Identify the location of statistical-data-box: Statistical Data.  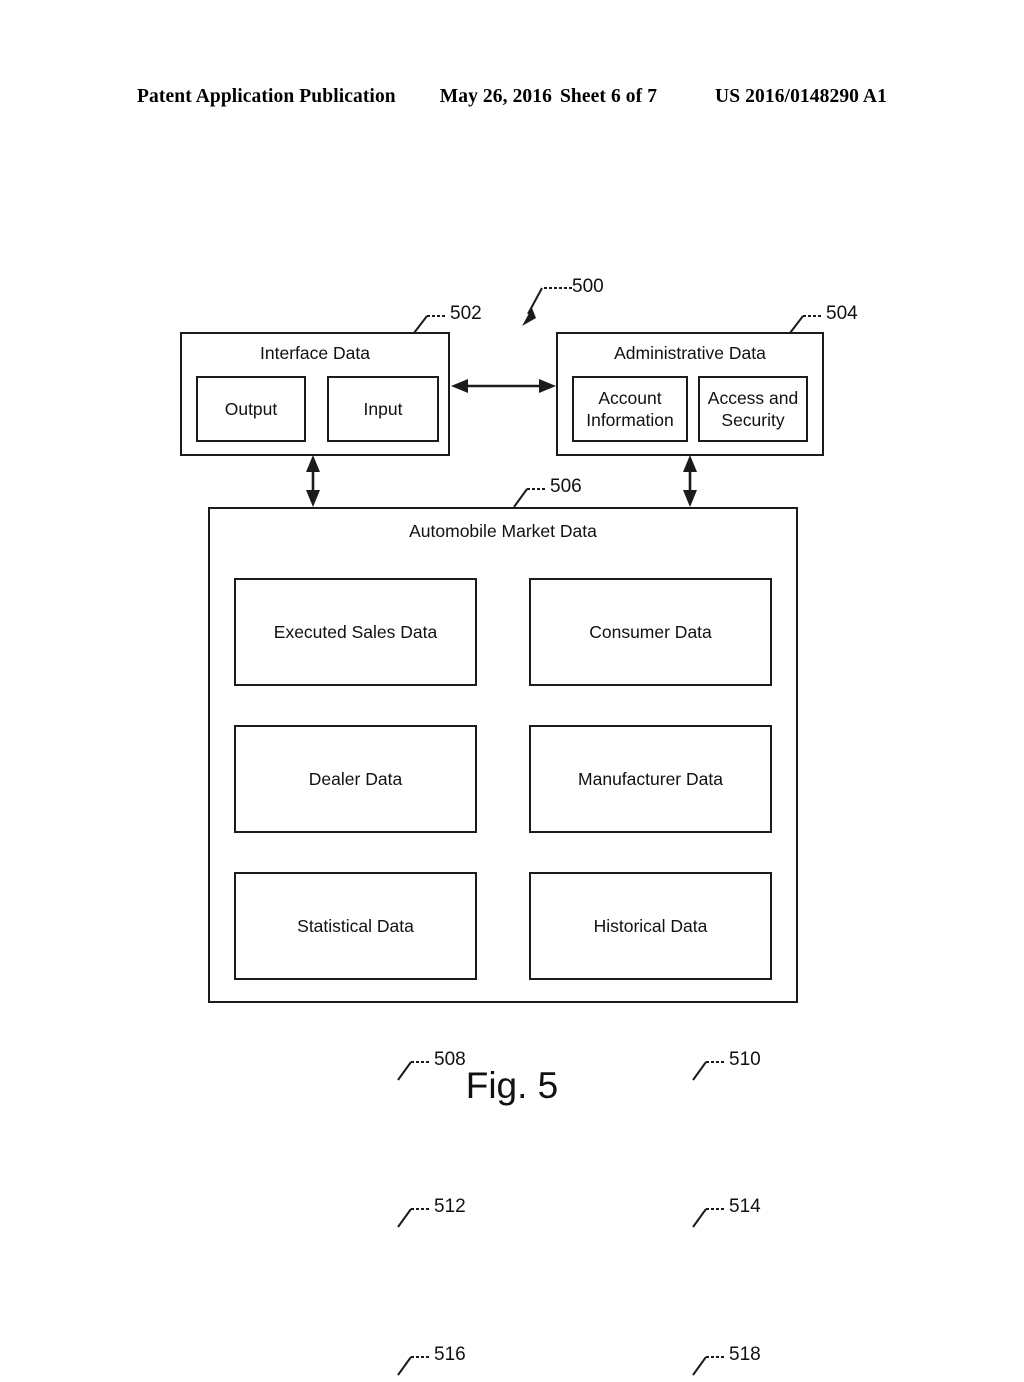
(355, 926).